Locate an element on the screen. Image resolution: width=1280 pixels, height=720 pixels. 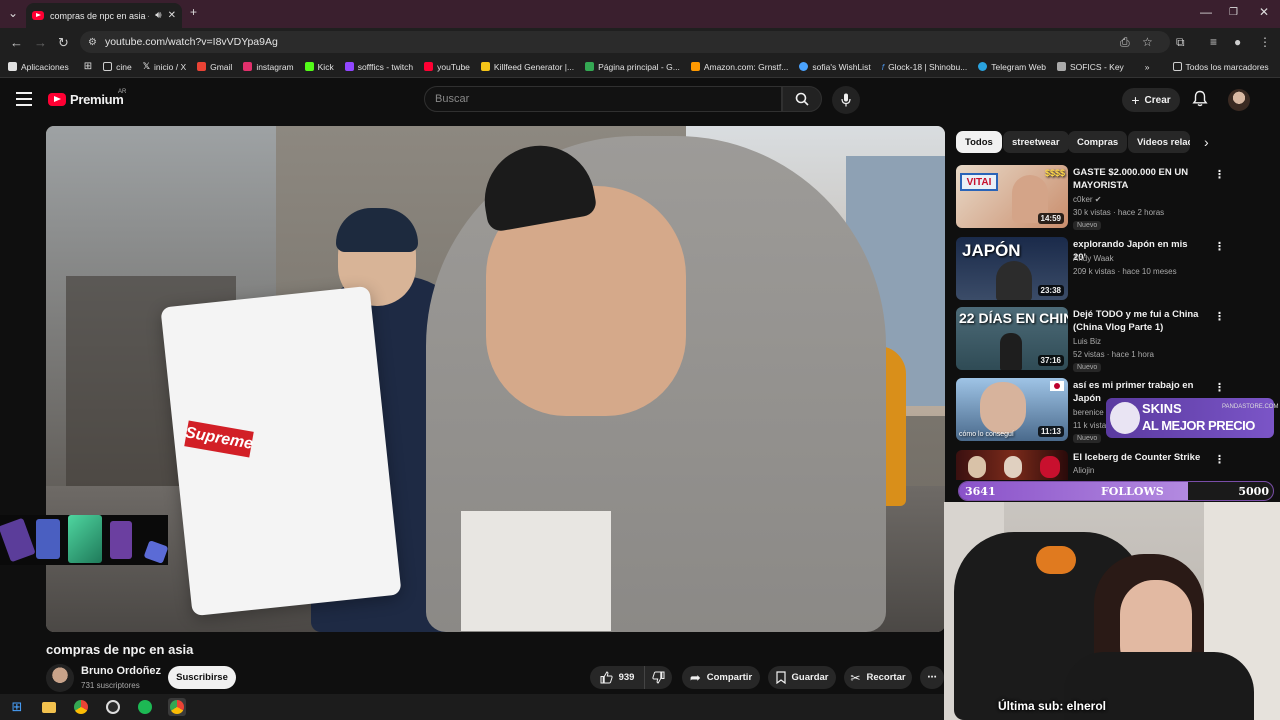
spotify-icon is located at coordinates (145, 707).